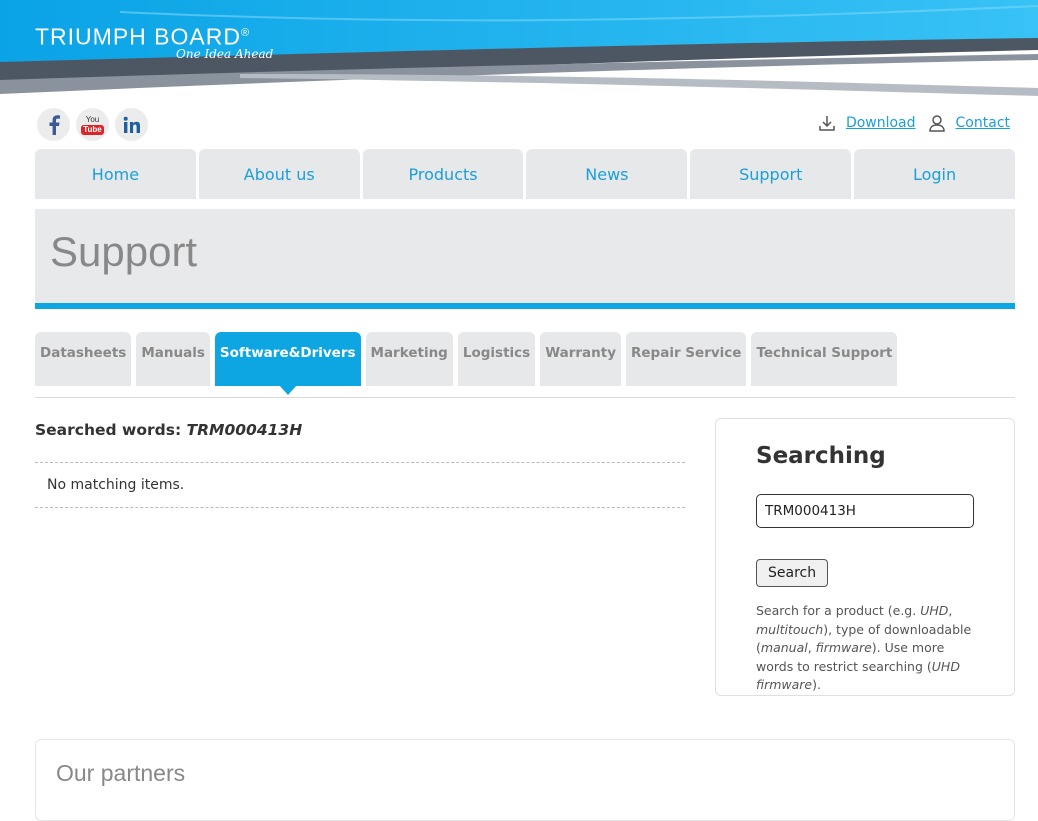 Image resolution: width=1038 pixels, height=821 pixels. Describe the element at coordinates (108, 430) in the screenshot. I see `searched-words-label: Searched words:` at that location.